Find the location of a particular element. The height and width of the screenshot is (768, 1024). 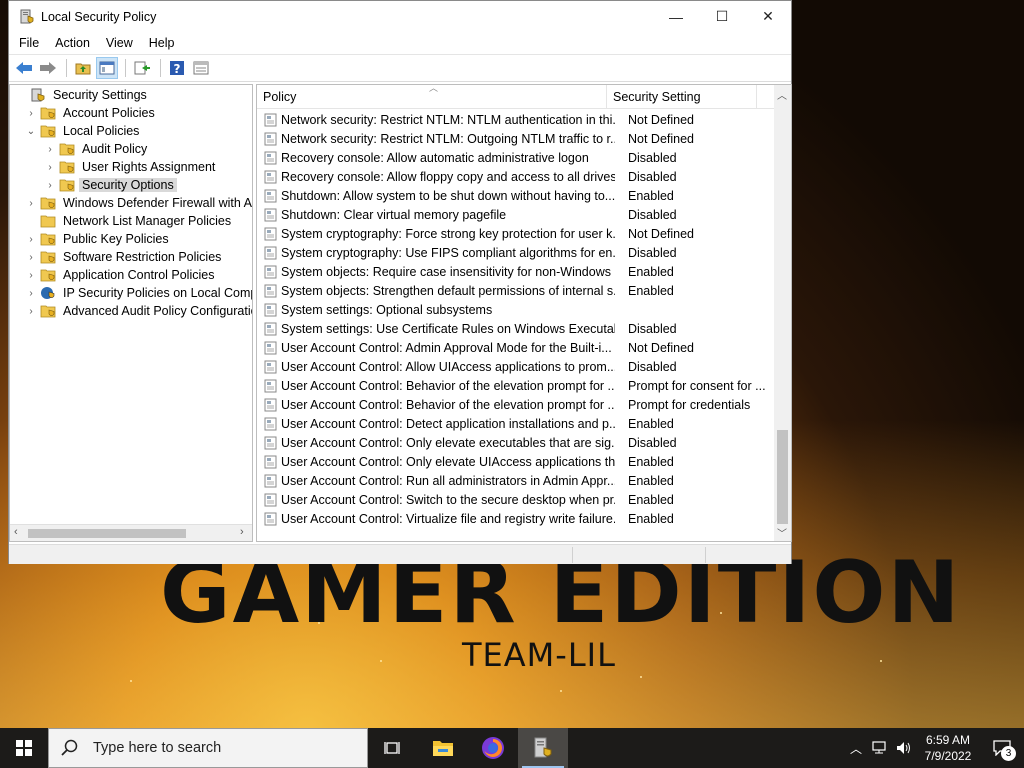

tree-scroll-thumb is located at coordinates (107, 533).